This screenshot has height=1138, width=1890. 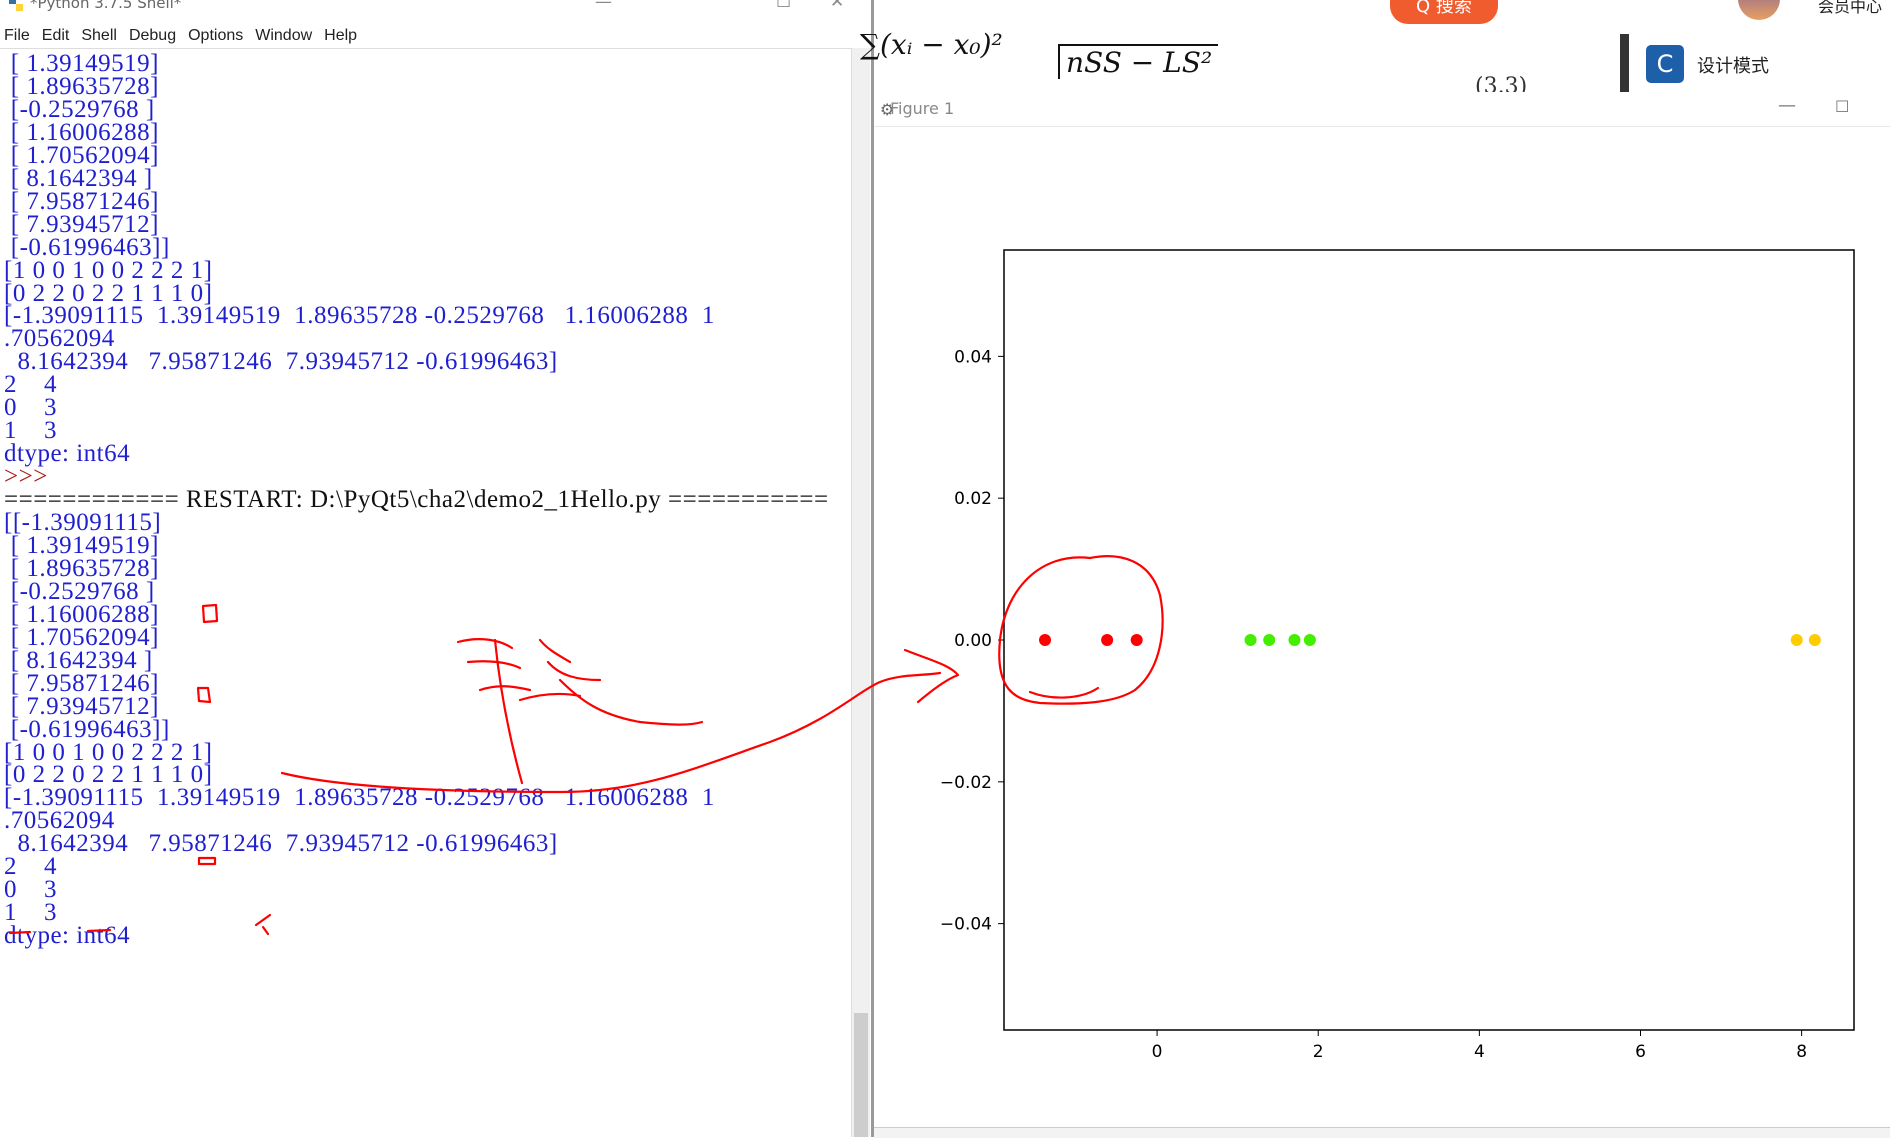 I want to click on x-tick-label: 6, so click(x=1640, y=1052).